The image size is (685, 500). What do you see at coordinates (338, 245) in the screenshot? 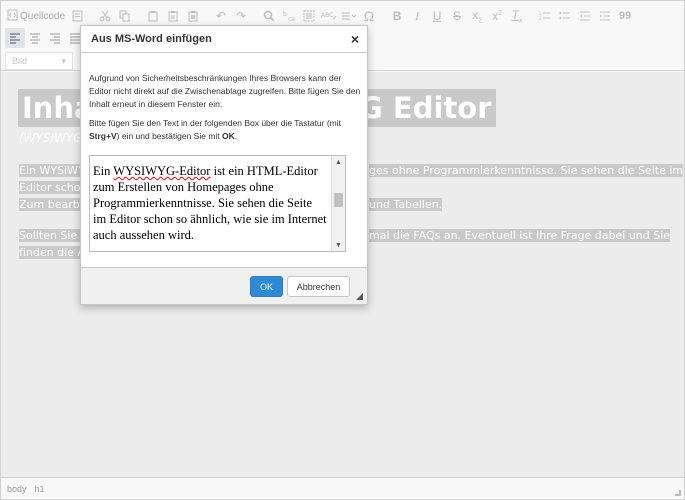
I see `scroll-down-icon: ▼` at bounding box center [338, 245].